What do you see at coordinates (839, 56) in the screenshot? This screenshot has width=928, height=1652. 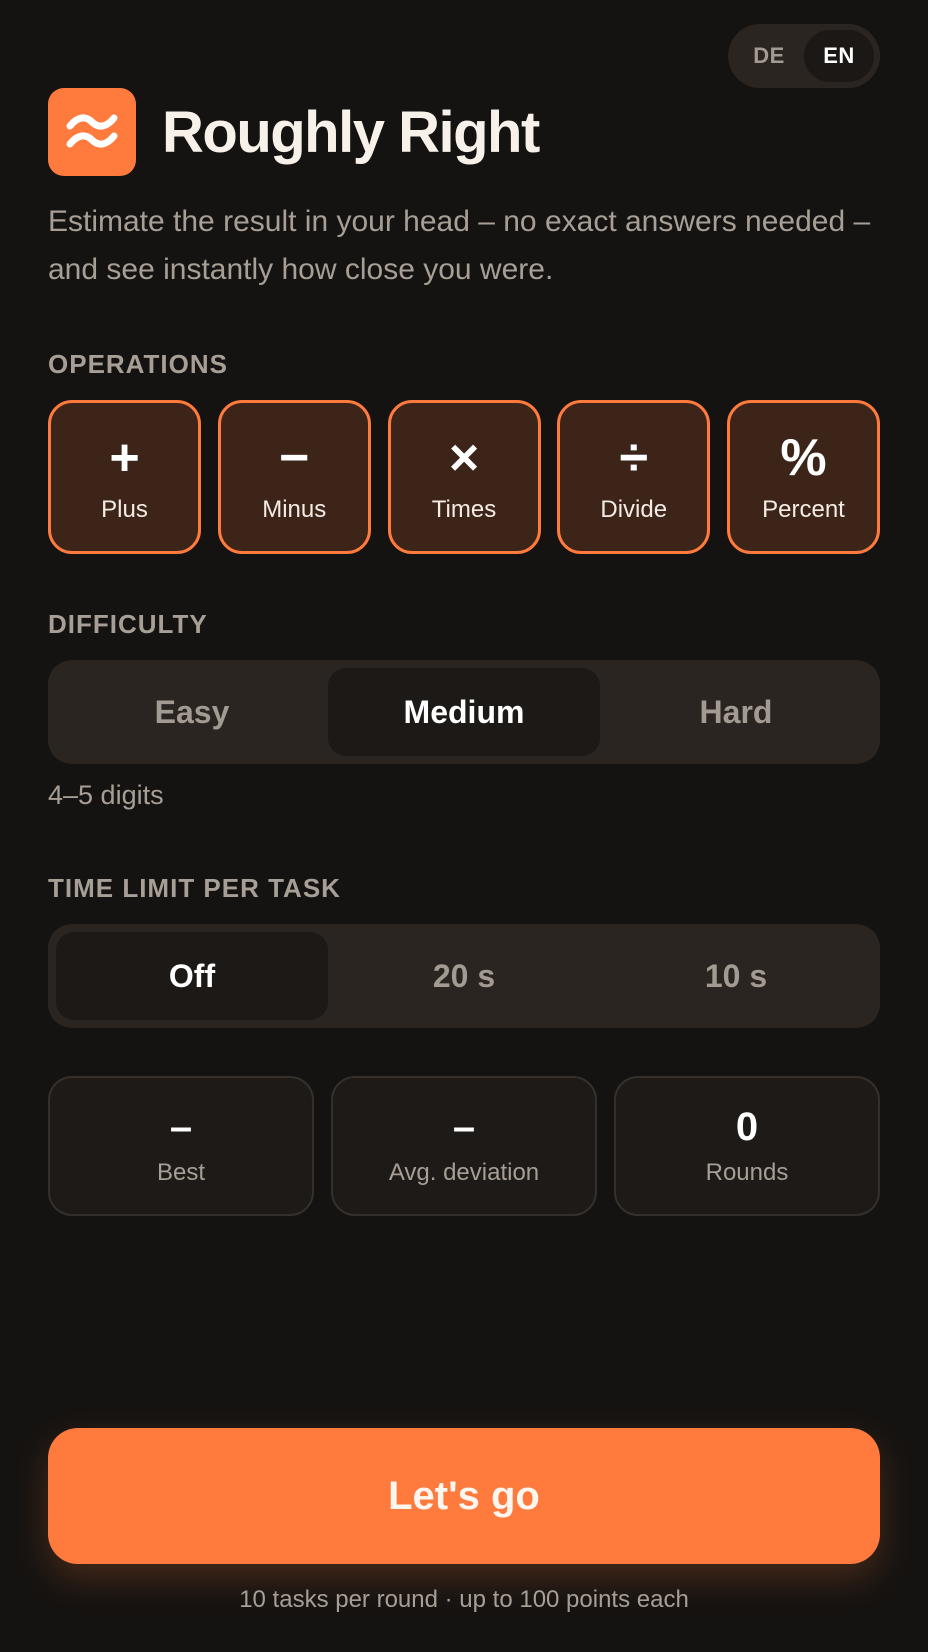 I see `lang-option-en: EN` at bounding box center [839, 56].